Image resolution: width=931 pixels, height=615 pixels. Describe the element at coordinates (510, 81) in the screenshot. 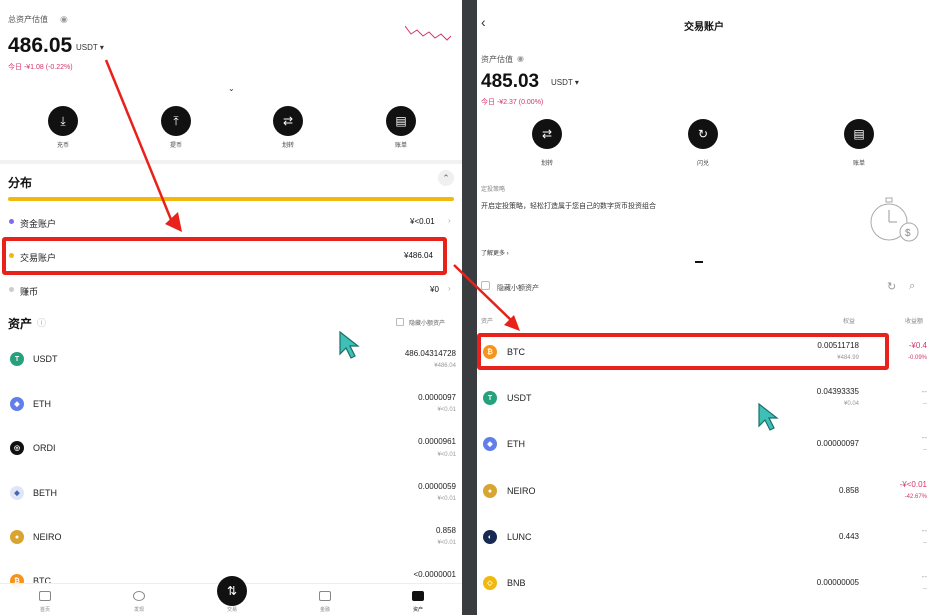

I see `total-assets-value: 485.03` at that location.